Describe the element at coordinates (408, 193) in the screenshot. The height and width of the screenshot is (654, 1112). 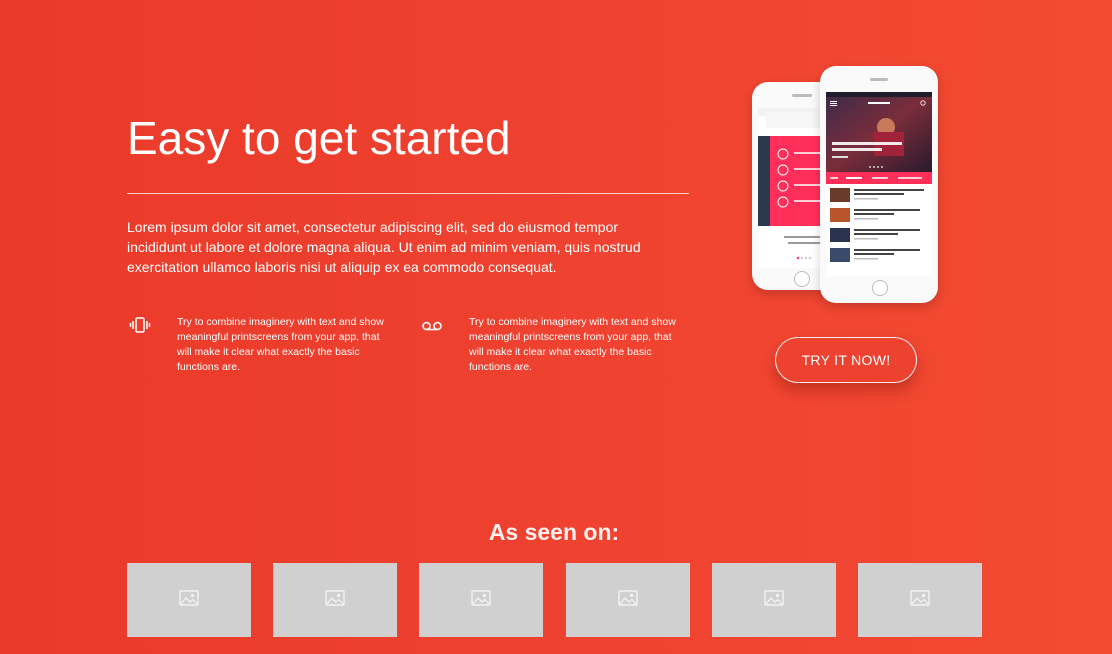
I see `divider` at that location.